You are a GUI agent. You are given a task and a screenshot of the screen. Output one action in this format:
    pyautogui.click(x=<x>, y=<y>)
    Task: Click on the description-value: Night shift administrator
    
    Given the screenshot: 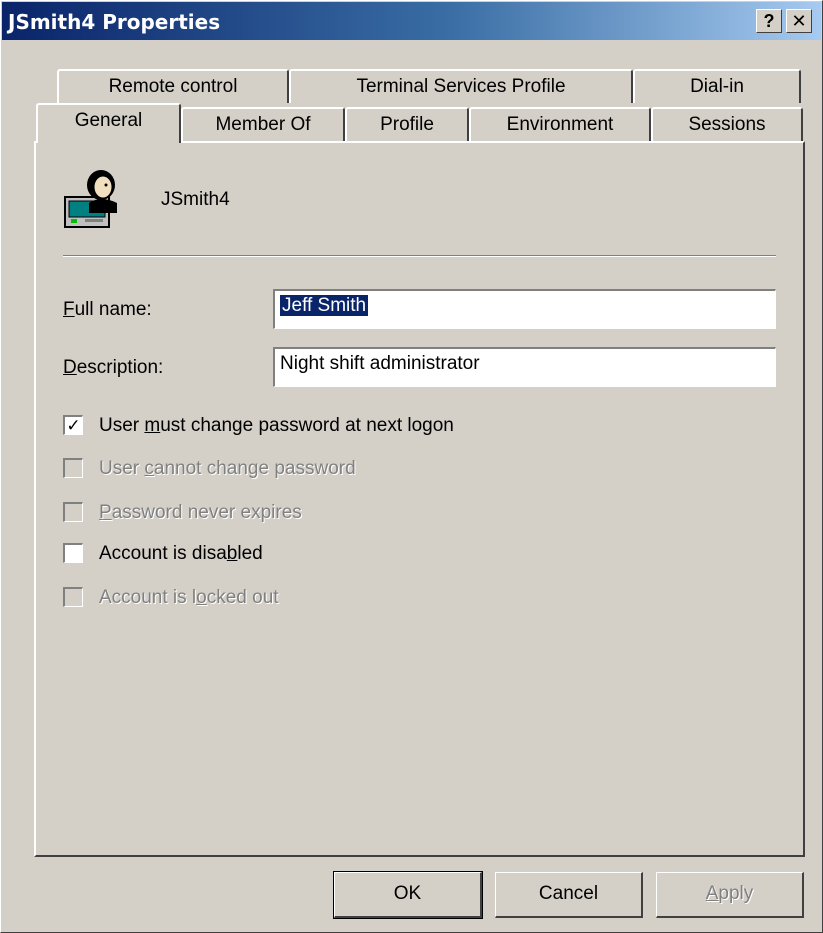 What is the action you would take?
    pyautogui.click(x=380, y=363)
    